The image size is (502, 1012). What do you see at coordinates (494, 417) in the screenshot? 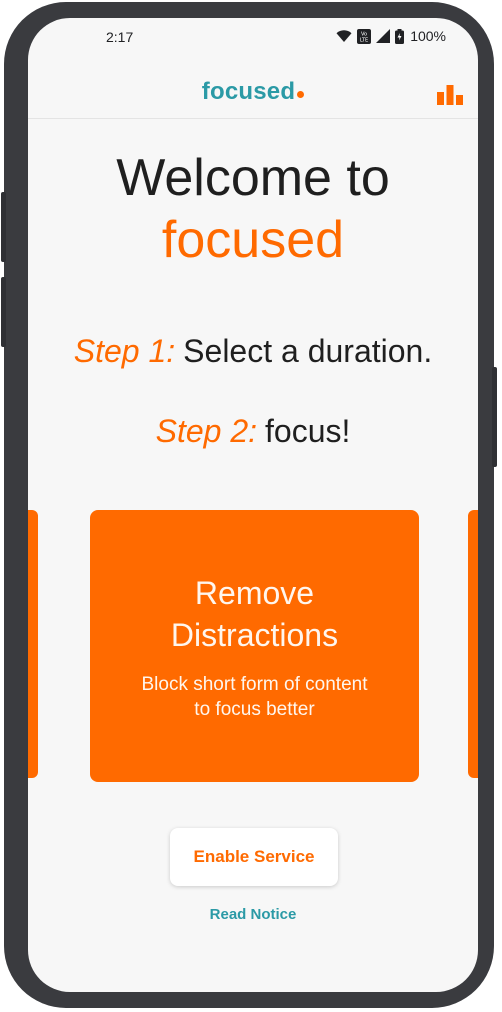
I see `power-button` at bounding box center [494, 417].